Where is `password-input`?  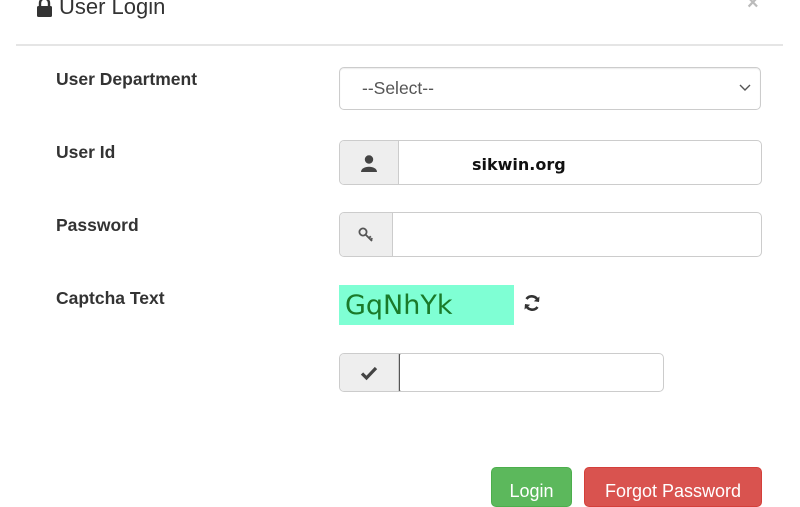
password-input is located at coordinates (577, 234).